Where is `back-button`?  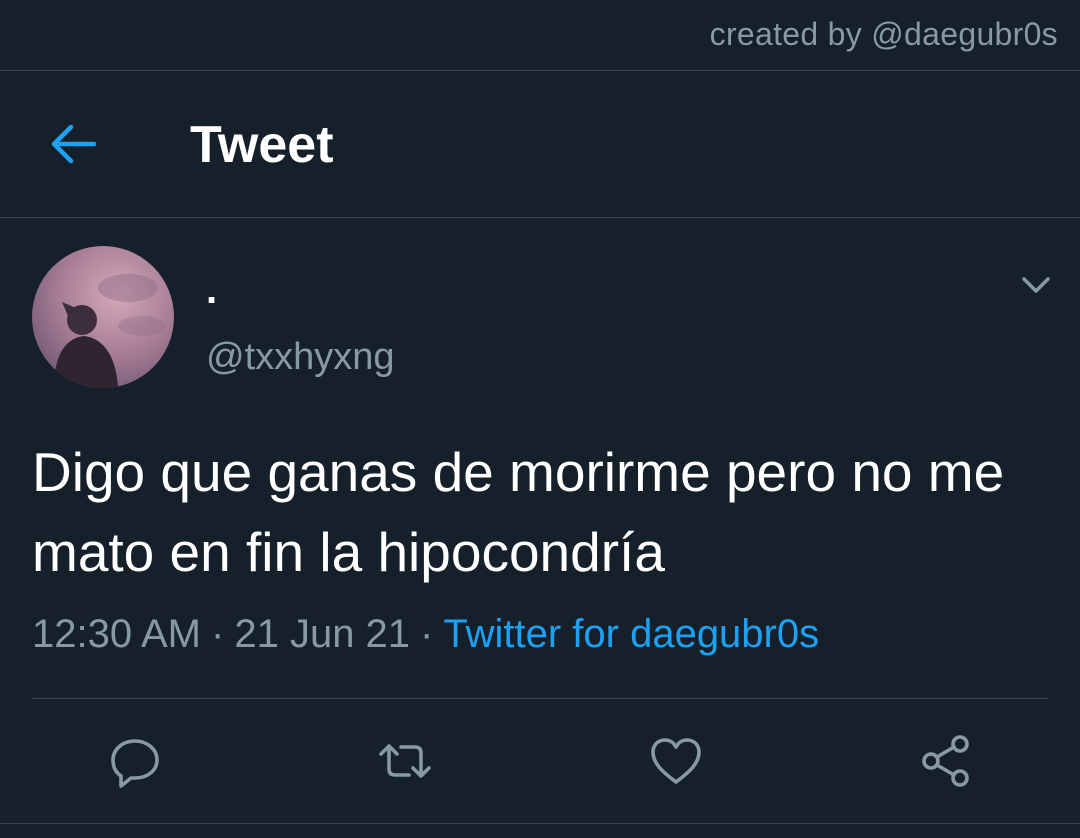
back-button is located at coordinates (74, 144).